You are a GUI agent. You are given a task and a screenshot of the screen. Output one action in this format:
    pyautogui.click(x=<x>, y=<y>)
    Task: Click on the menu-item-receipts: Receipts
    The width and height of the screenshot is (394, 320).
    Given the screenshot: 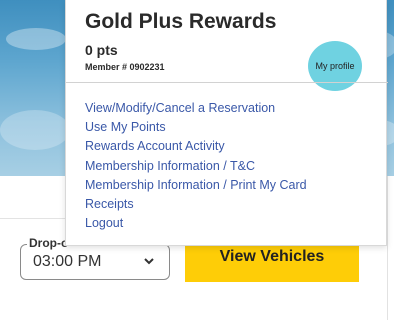 What is the action you would take?
    pyautogui.click(x=196, y=206)
    